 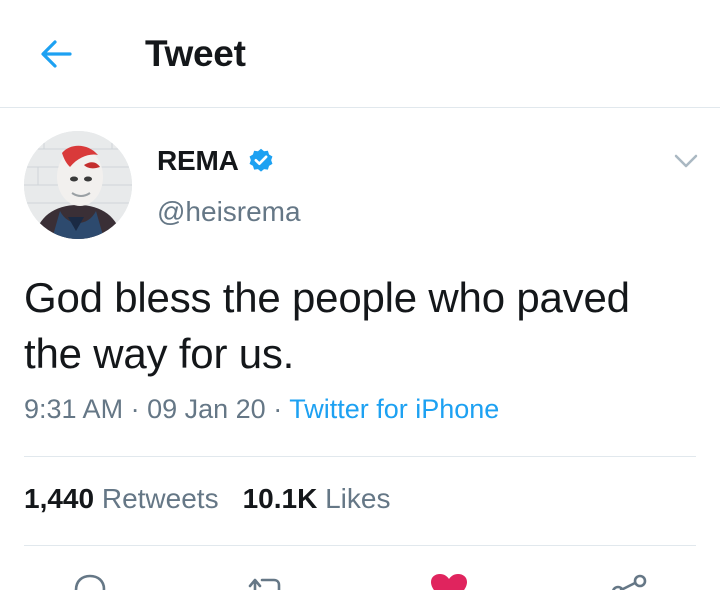 I want to click on share-button, so click(x=629, y=581).